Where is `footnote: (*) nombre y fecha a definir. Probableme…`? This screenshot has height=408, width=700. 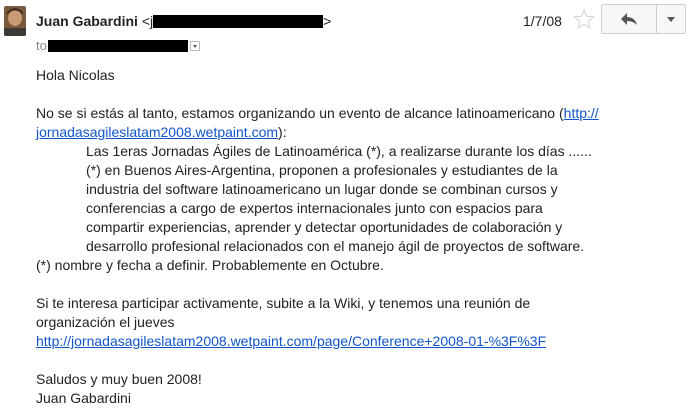 footnote: (*) nombre y fecha a definir. Probableme… is located at coordinates (210, 265).